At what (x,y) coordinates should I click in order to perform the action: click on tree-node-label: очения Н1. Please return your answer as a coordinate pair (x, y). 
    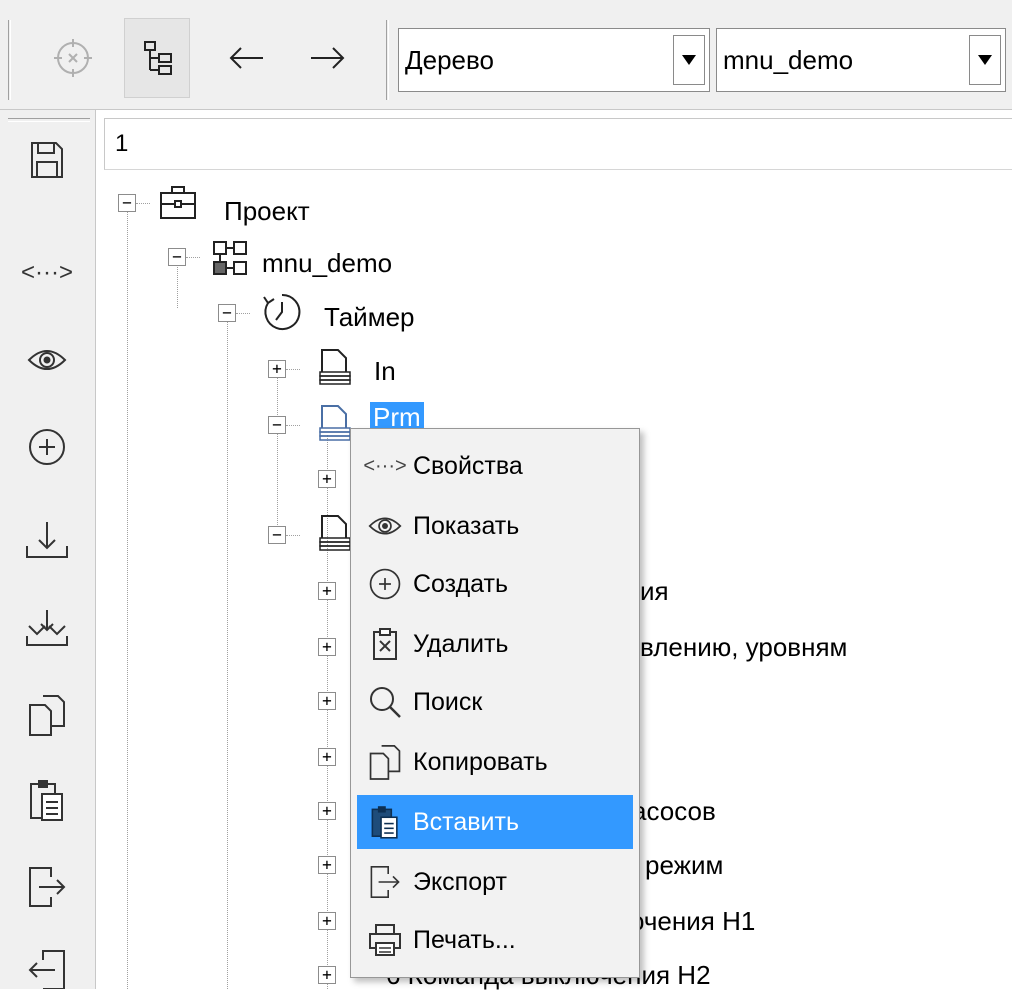
    Looking at the image, I should click on (692, 921).